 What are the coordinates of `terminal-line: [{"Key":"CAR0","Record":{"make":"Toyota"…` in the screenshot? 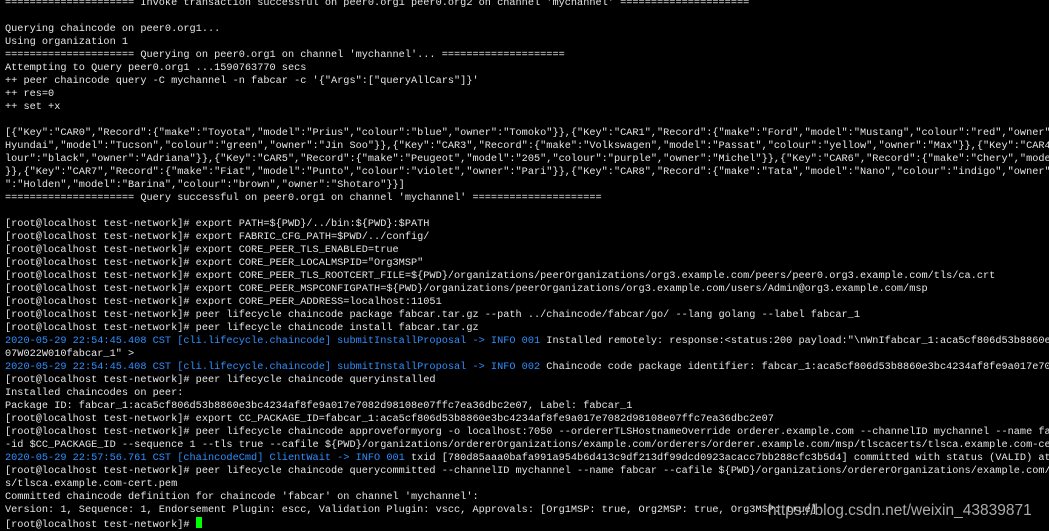 It's located at (527, 133).